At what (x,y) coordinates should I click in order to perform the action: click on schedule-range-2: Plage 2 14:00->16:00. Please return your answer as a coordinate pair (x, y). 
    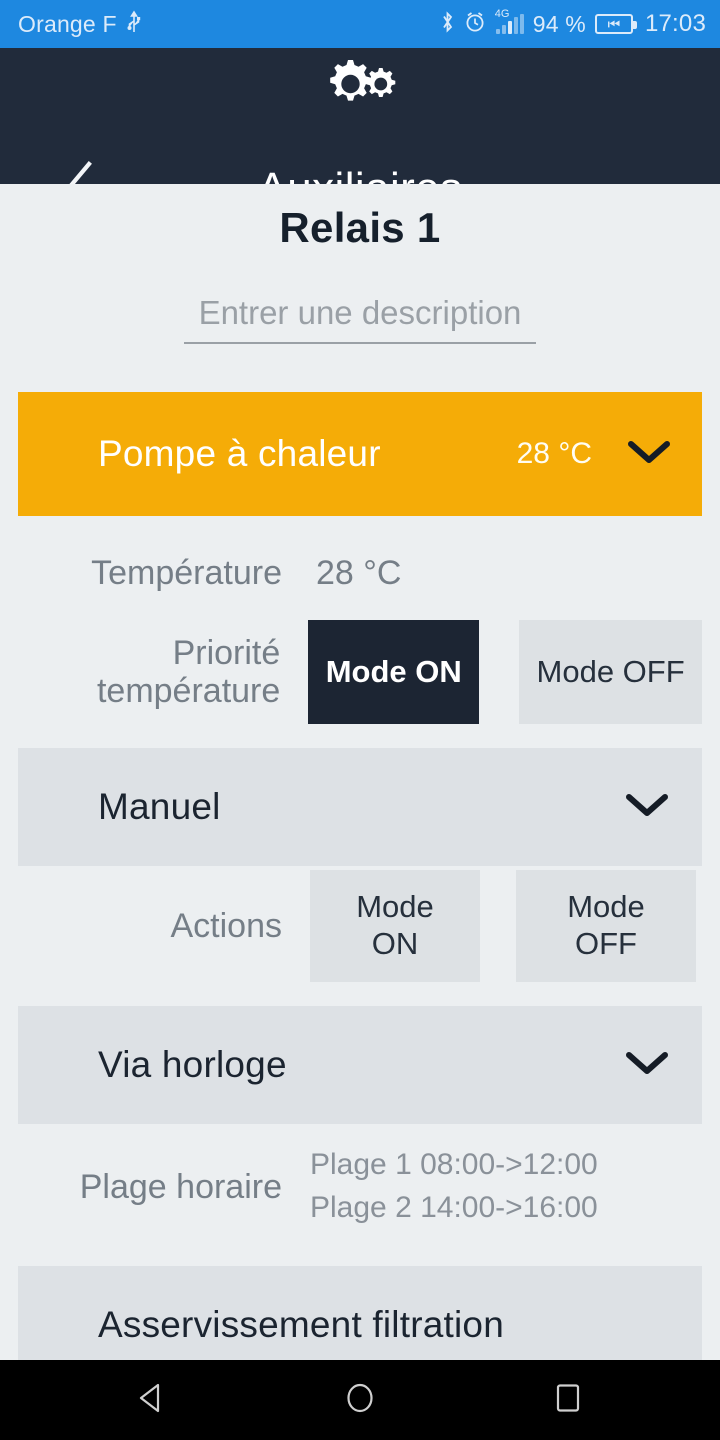
    Looking at the image, I should click on (454, 1207).